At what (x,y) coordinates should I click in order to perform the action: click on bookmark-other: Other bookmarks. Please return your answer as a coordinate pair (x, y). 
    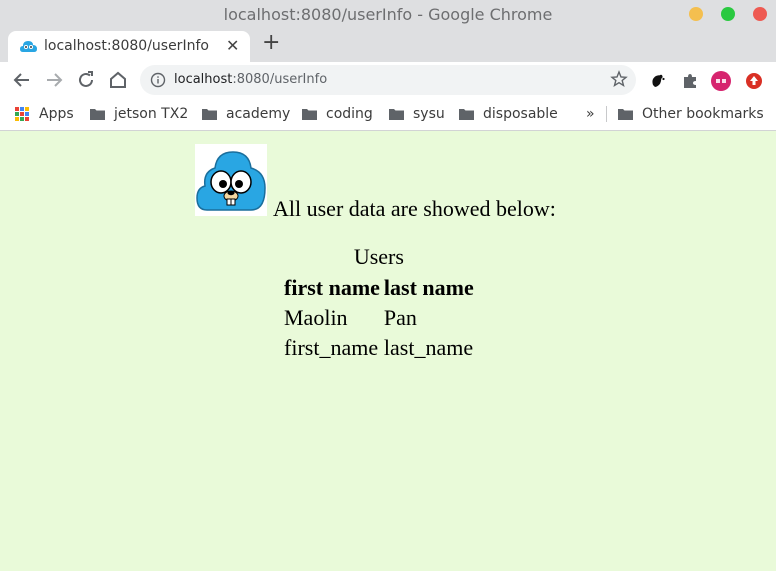
    Looking at the image, I should click on (691, 114).